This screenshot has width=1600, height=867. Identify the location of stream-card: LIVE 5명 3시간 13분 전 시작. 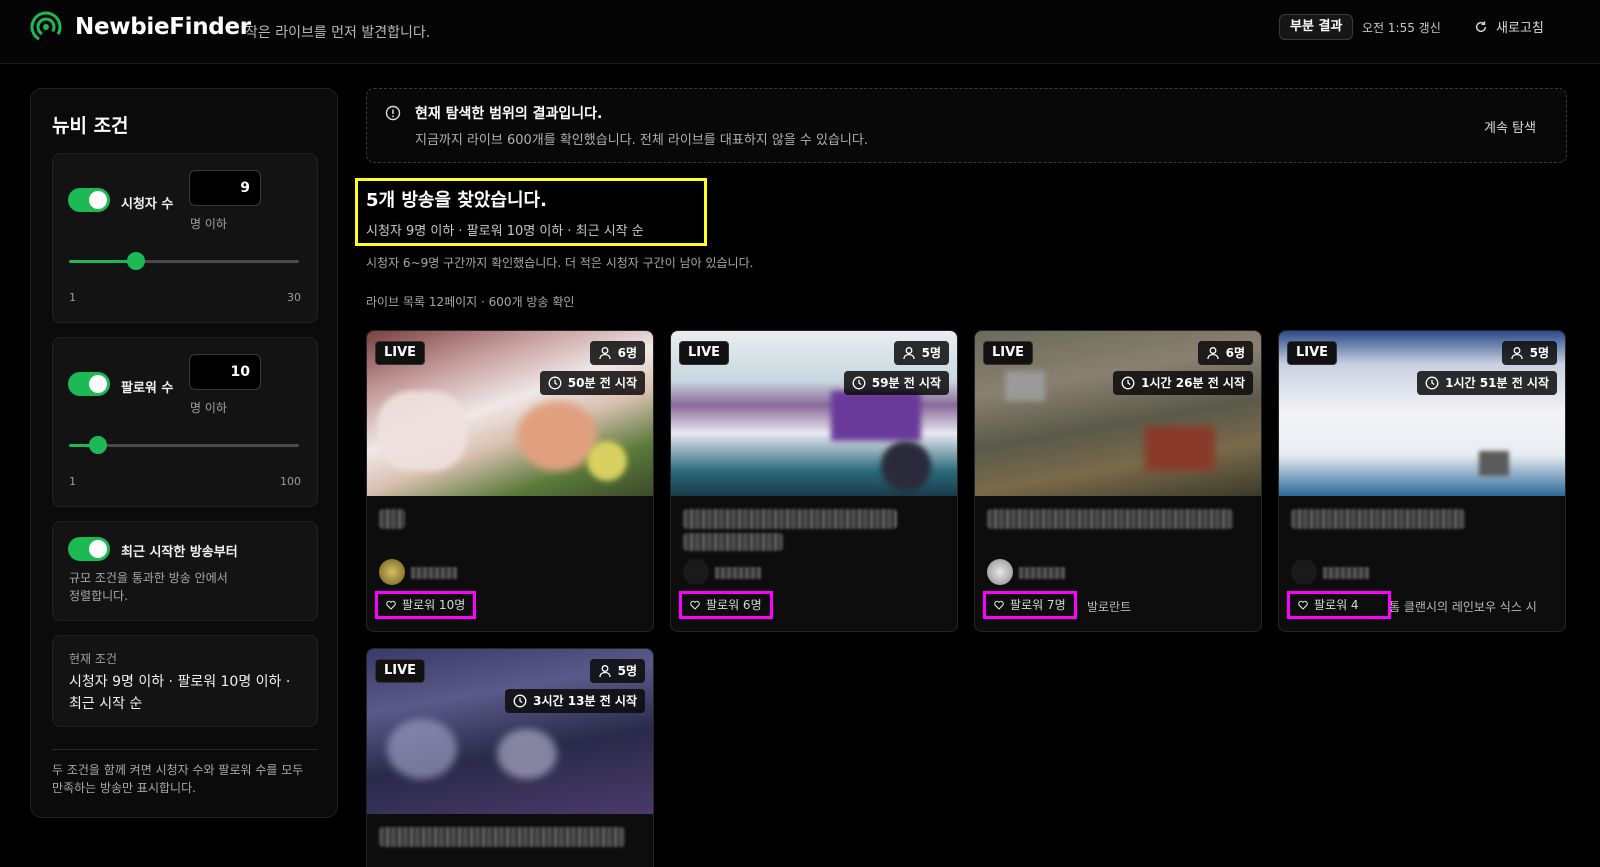
(510, 757).